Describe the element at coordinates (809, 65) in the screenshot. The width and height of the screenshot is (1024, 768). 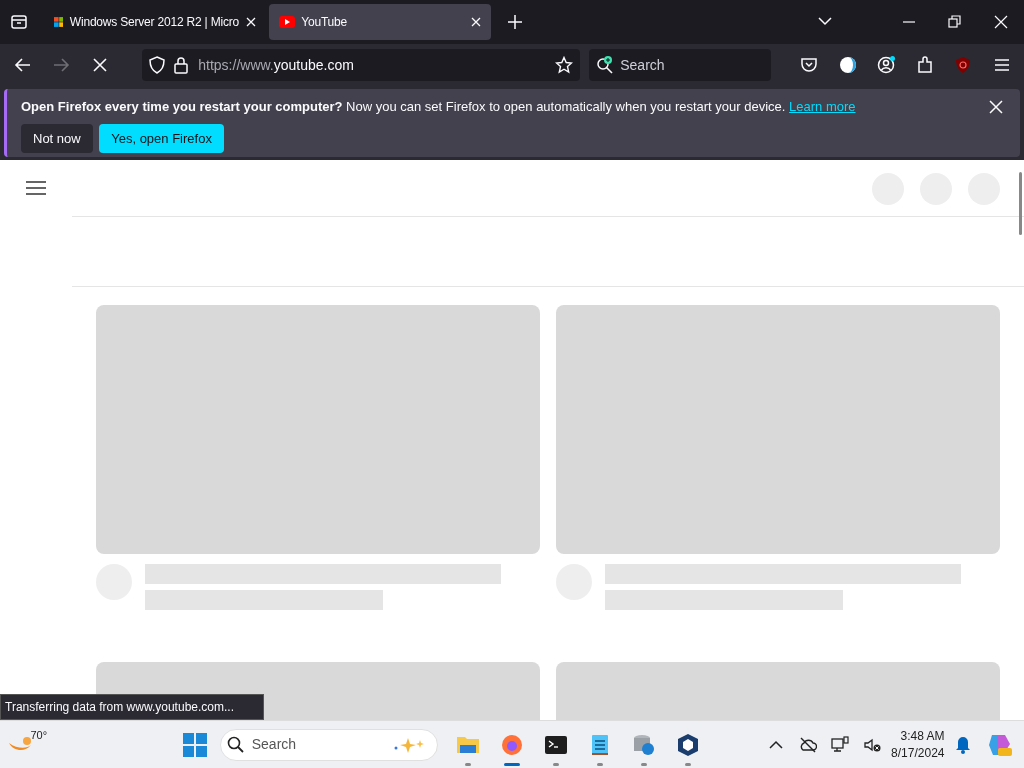
I see `pocket-icon` at that location.